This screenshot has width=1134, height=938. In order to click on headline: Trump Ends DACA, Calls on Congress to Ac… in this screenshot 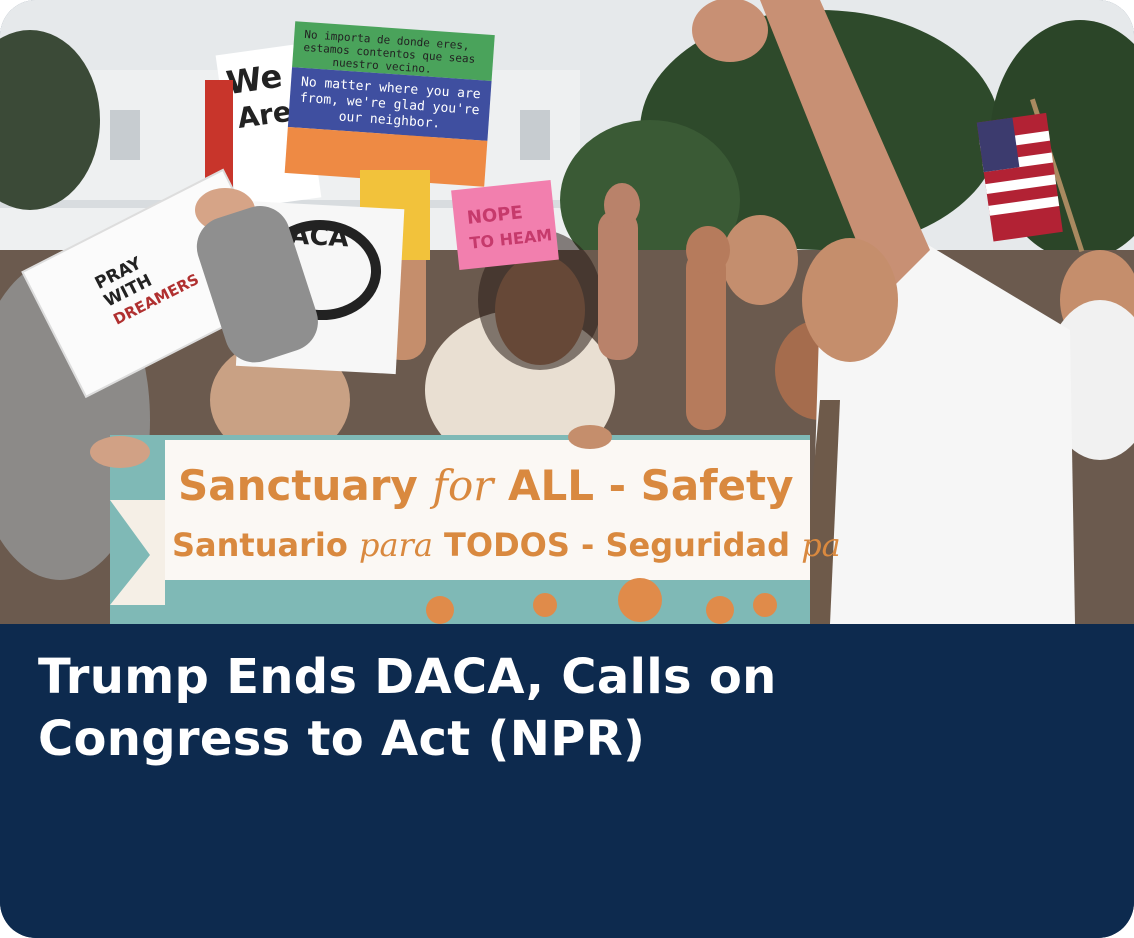, I will do `click(538, 708)`.